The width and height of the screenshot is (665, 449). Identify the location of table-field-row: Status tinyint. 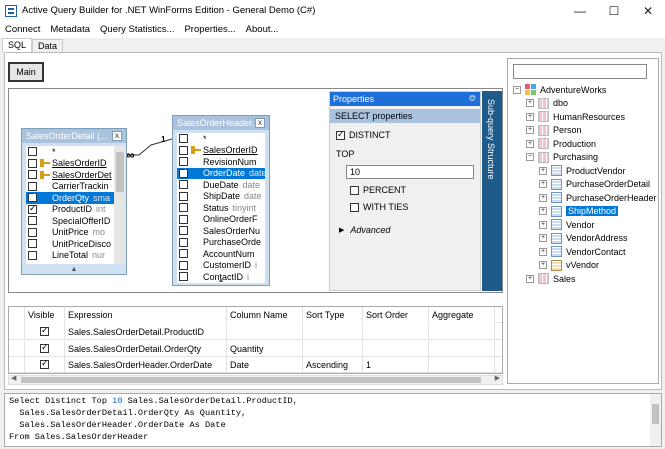
(221, 208).